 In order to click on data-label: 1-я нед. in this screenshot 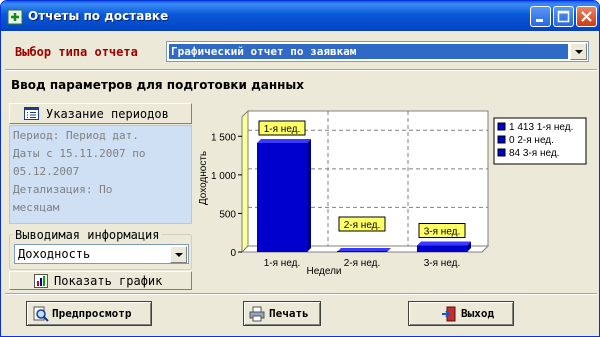, I will do `click(282, 129)`.